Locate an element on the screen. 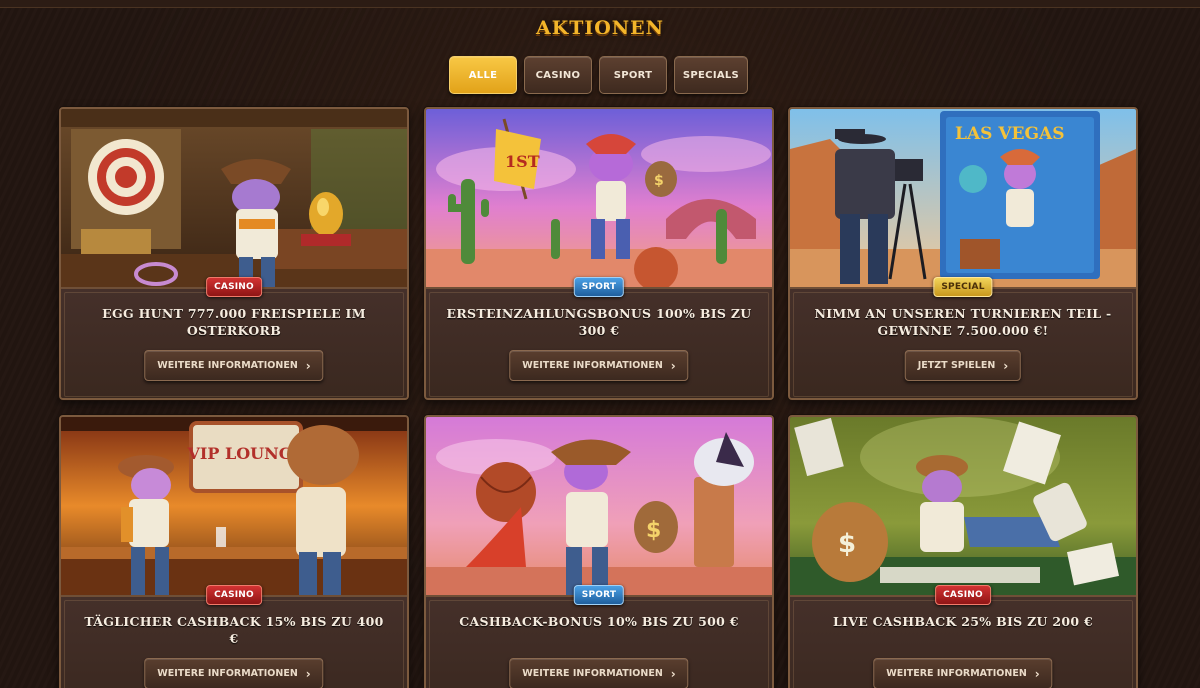  promo-title: ERSTEINZAHLUNGSBONUS 100% BIS ZU 300 € is located at coordinates (599, 322).